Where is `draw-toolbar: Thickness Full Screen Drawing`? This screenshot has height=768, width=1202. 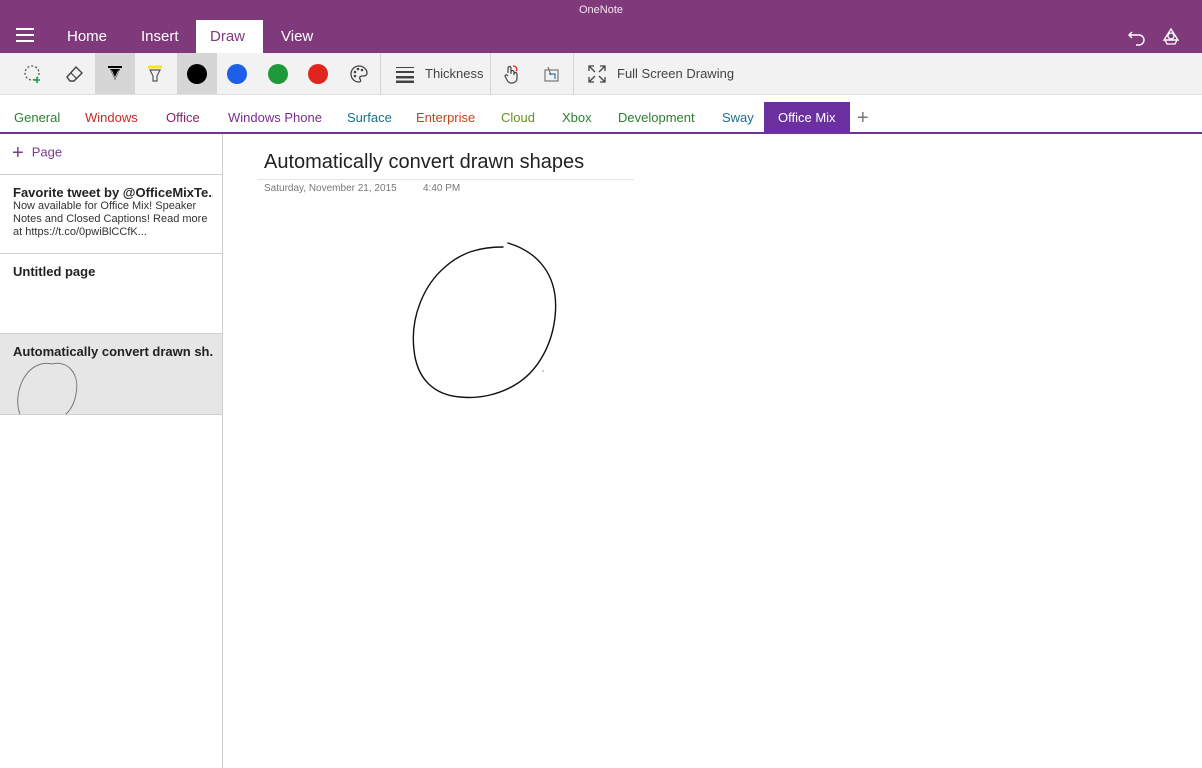
draw-toolbar: Thickness Full Screen Drawing is located at coordinates (601, 74).